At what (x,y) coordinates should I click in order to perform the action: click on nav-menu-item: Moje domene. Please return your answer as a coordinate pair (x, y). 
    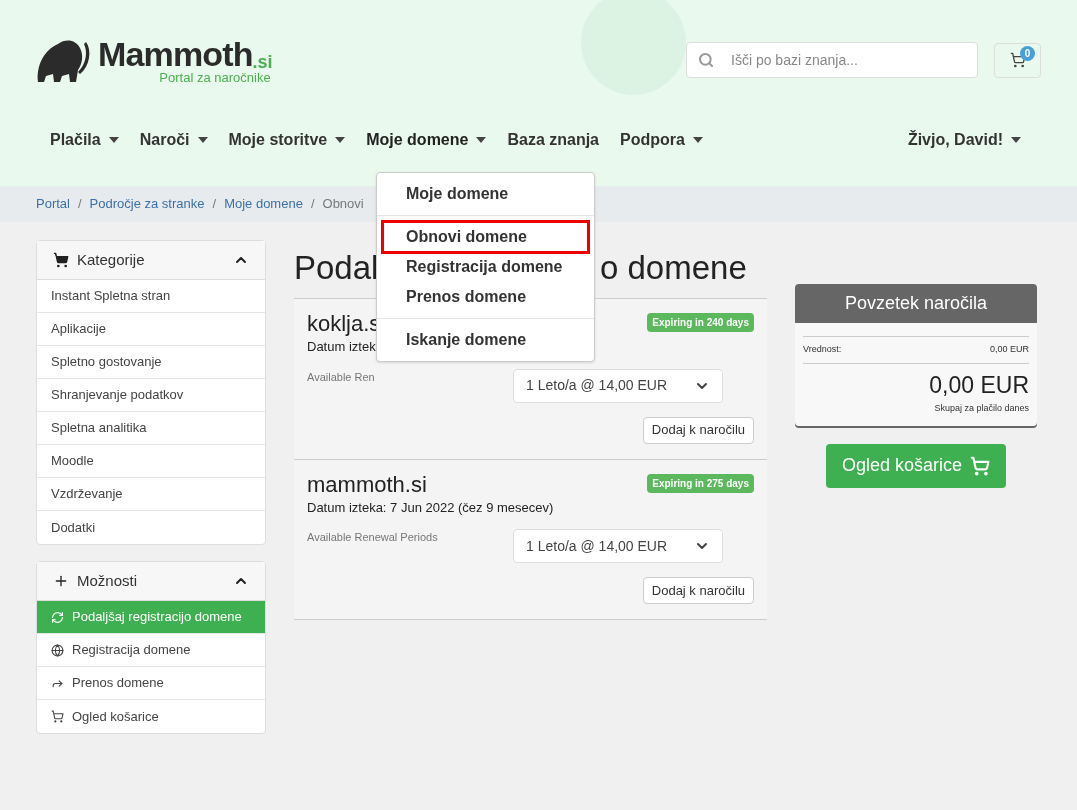
    Looking at the image, I should click on (426, 140).